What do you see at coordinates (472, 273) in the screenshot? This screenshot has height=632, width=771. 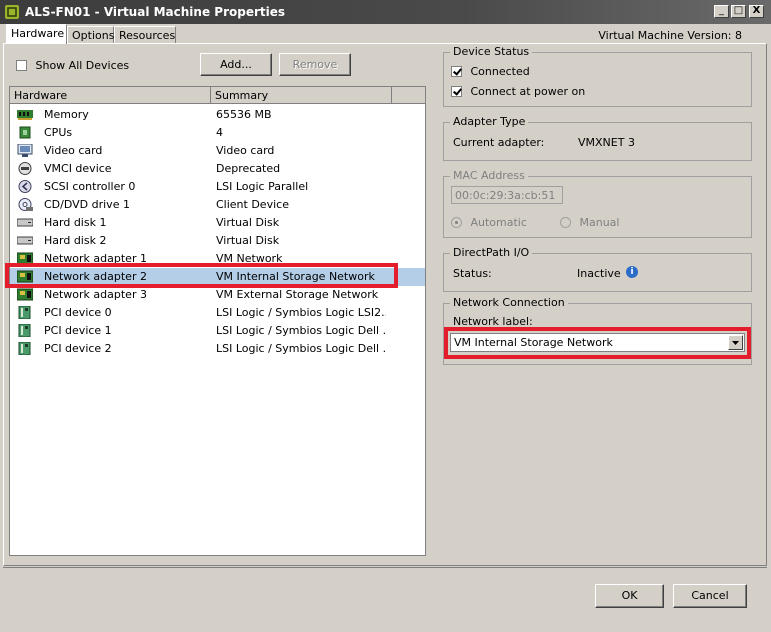 I see `directpath-status-label: Status:` at bounding box center [472, 273].